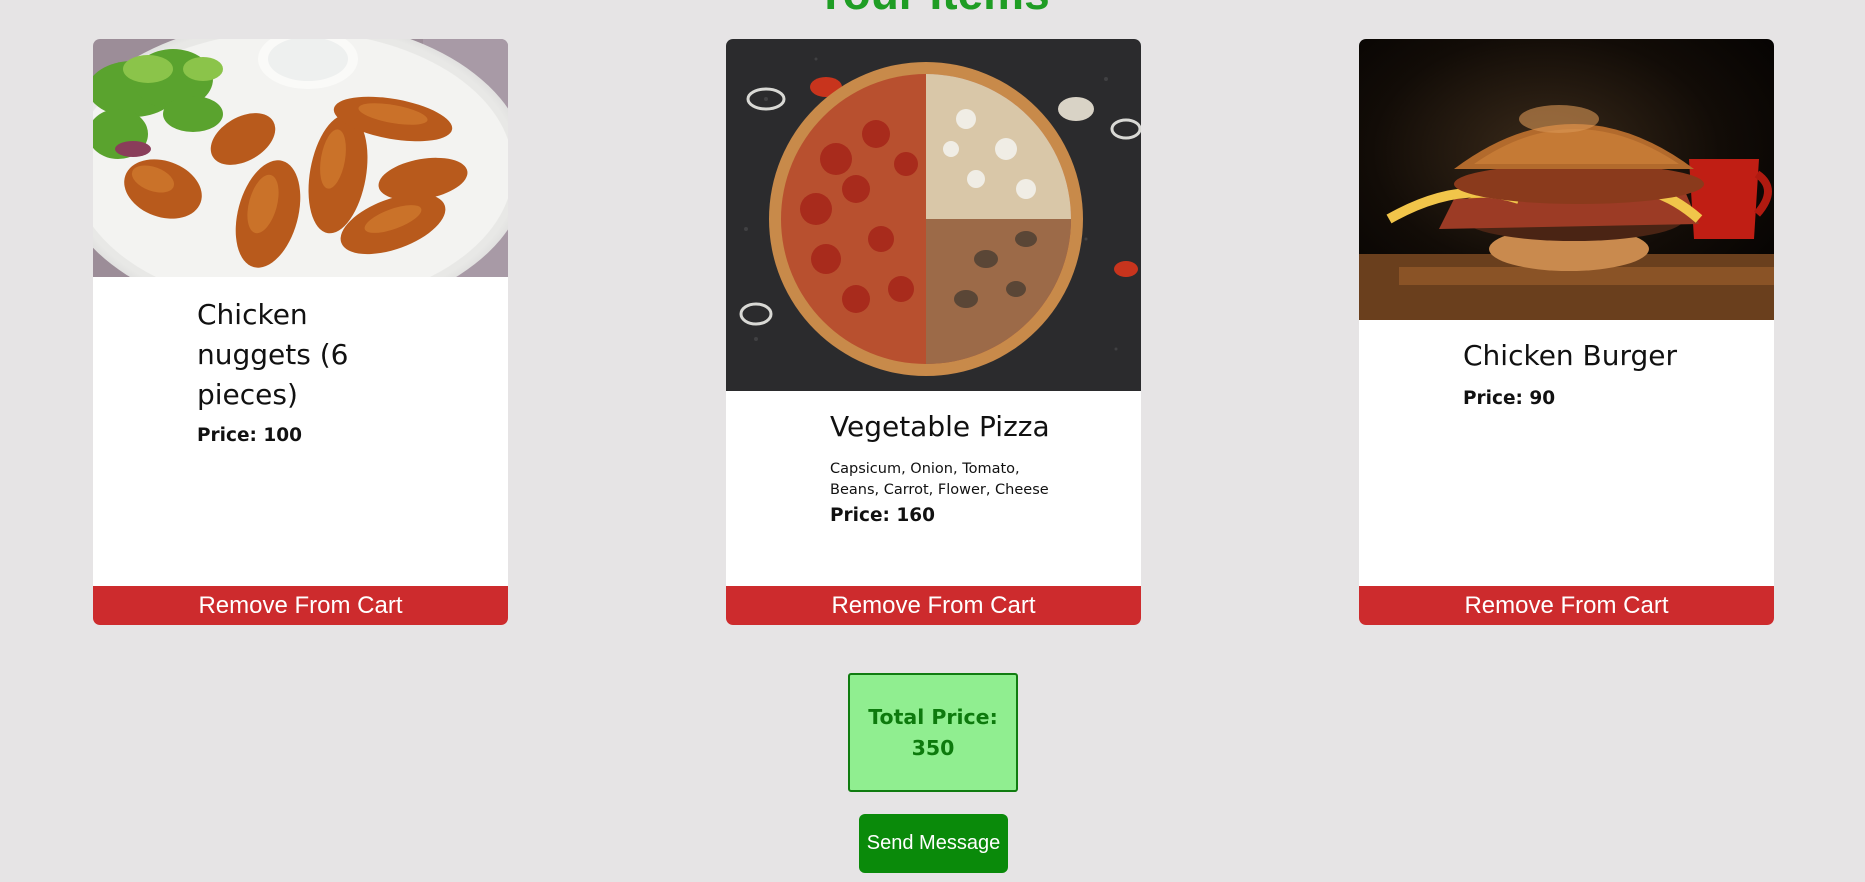  I want to click on item-price: Price: 90, so click(1509, 398).